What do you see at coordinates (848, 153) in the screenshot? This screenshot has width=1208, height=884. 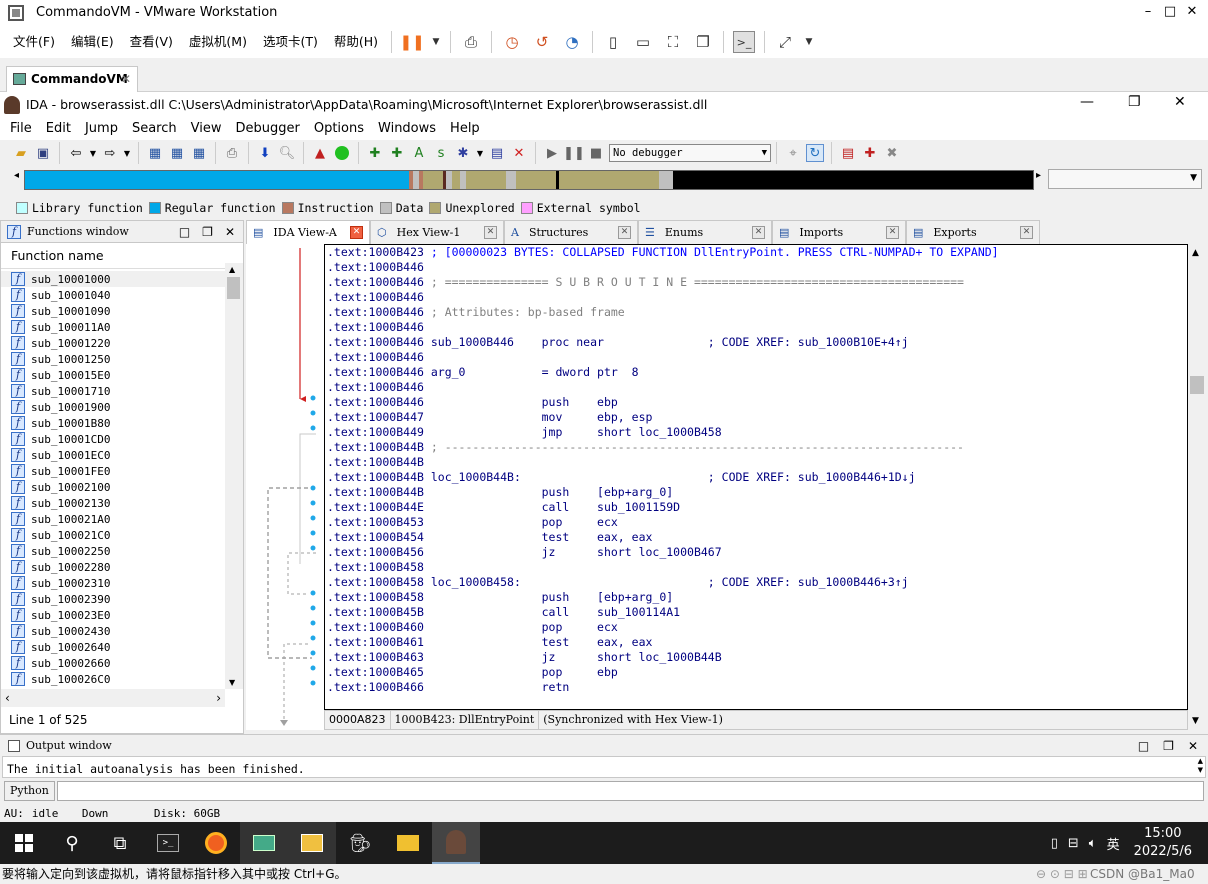 I see `breakpoint-list-icon: ▤` at bounding box center [848, 153].